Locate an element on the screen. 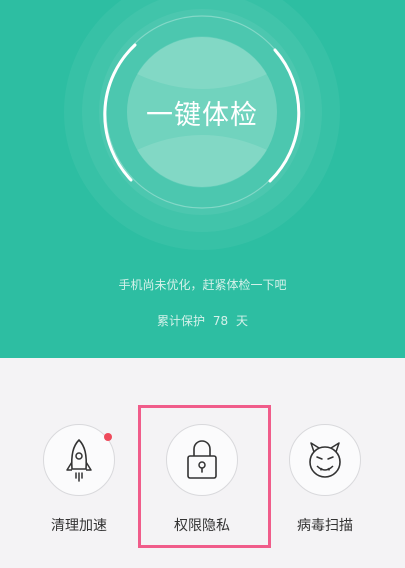 This screenshot has width=405, height=568. protection-unit: 天 is located at coordinates (241, 321).